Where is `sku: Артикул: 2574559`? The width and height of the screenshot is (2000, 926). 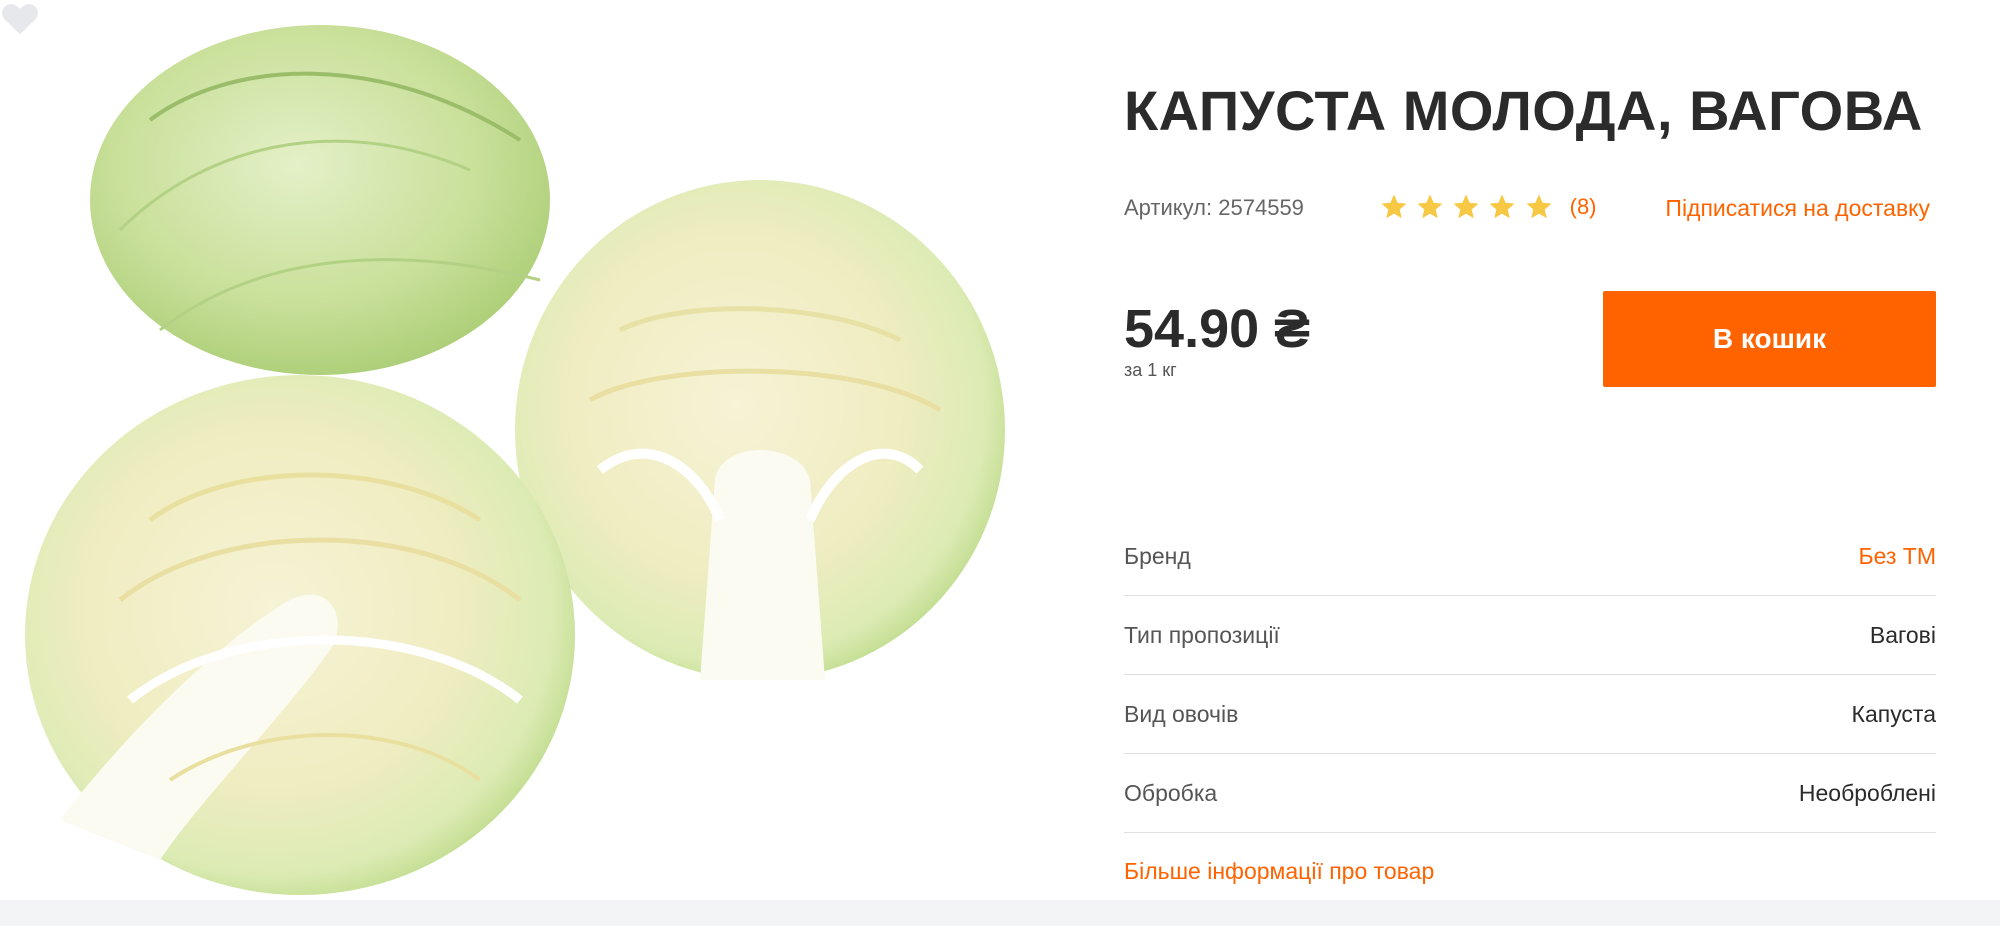 sku: Артикул: 2574559 is located at coordinates (1214, 208).